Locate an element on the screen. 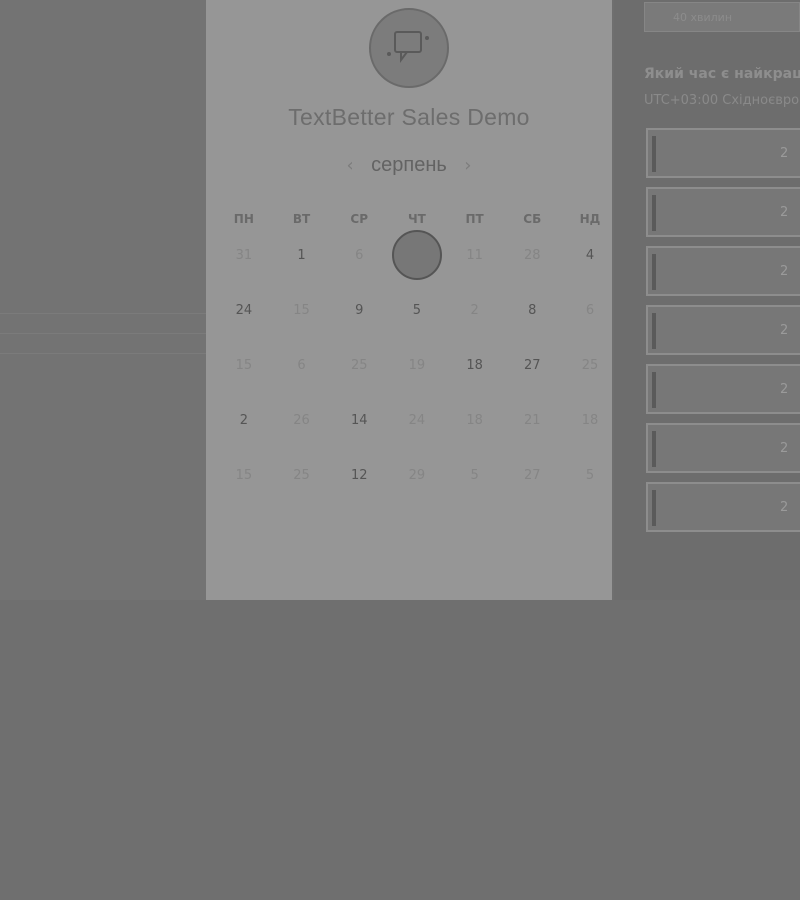  calendar-day-number: 29 is located at coordinates (417, 475).